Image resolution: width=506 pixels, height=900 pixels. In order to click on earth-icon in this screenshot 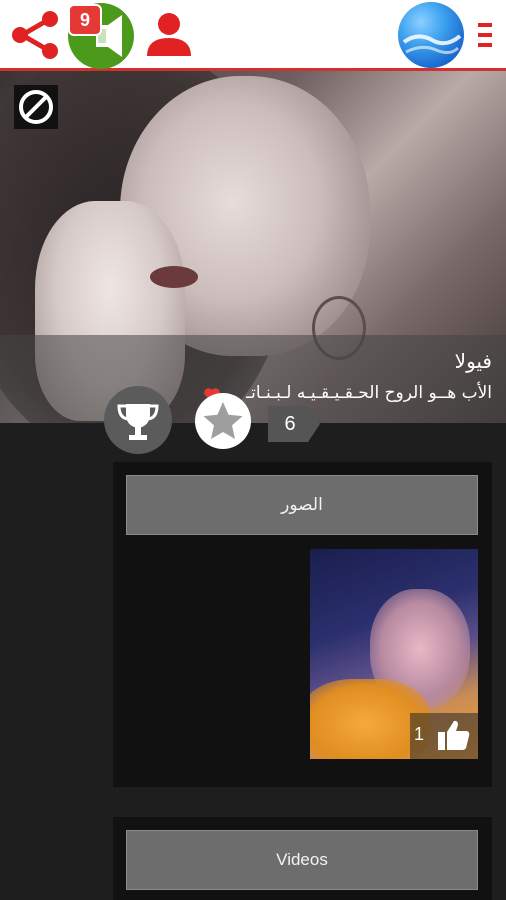, I will do `click(431, 35)`.